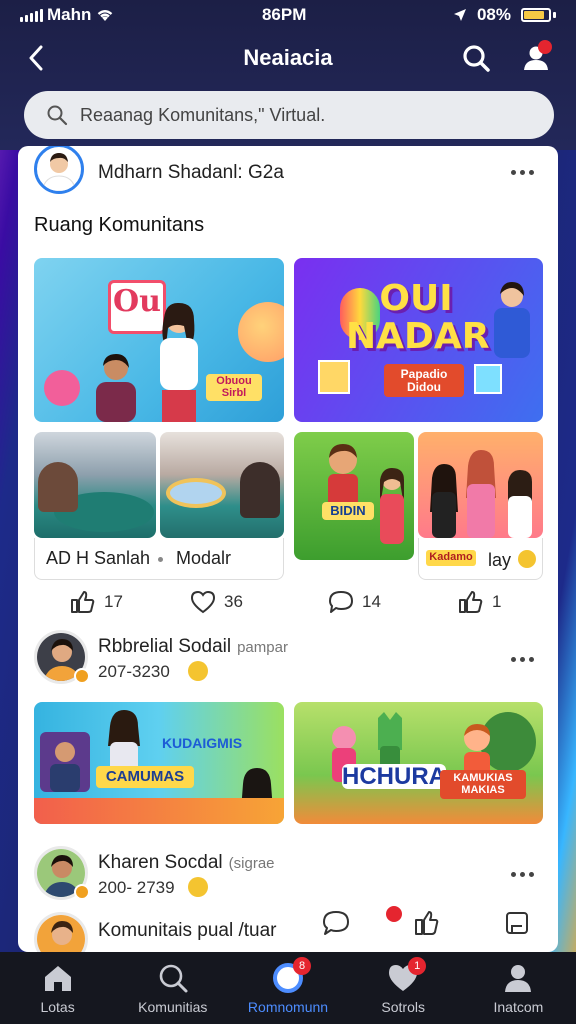 Image resolution: width=576 pixels, height=1024 pixels. What do you see at coordinates (262, 647) in the screenshot?
I see `author-subtitle: pampar` at bounding box center [262, 647].